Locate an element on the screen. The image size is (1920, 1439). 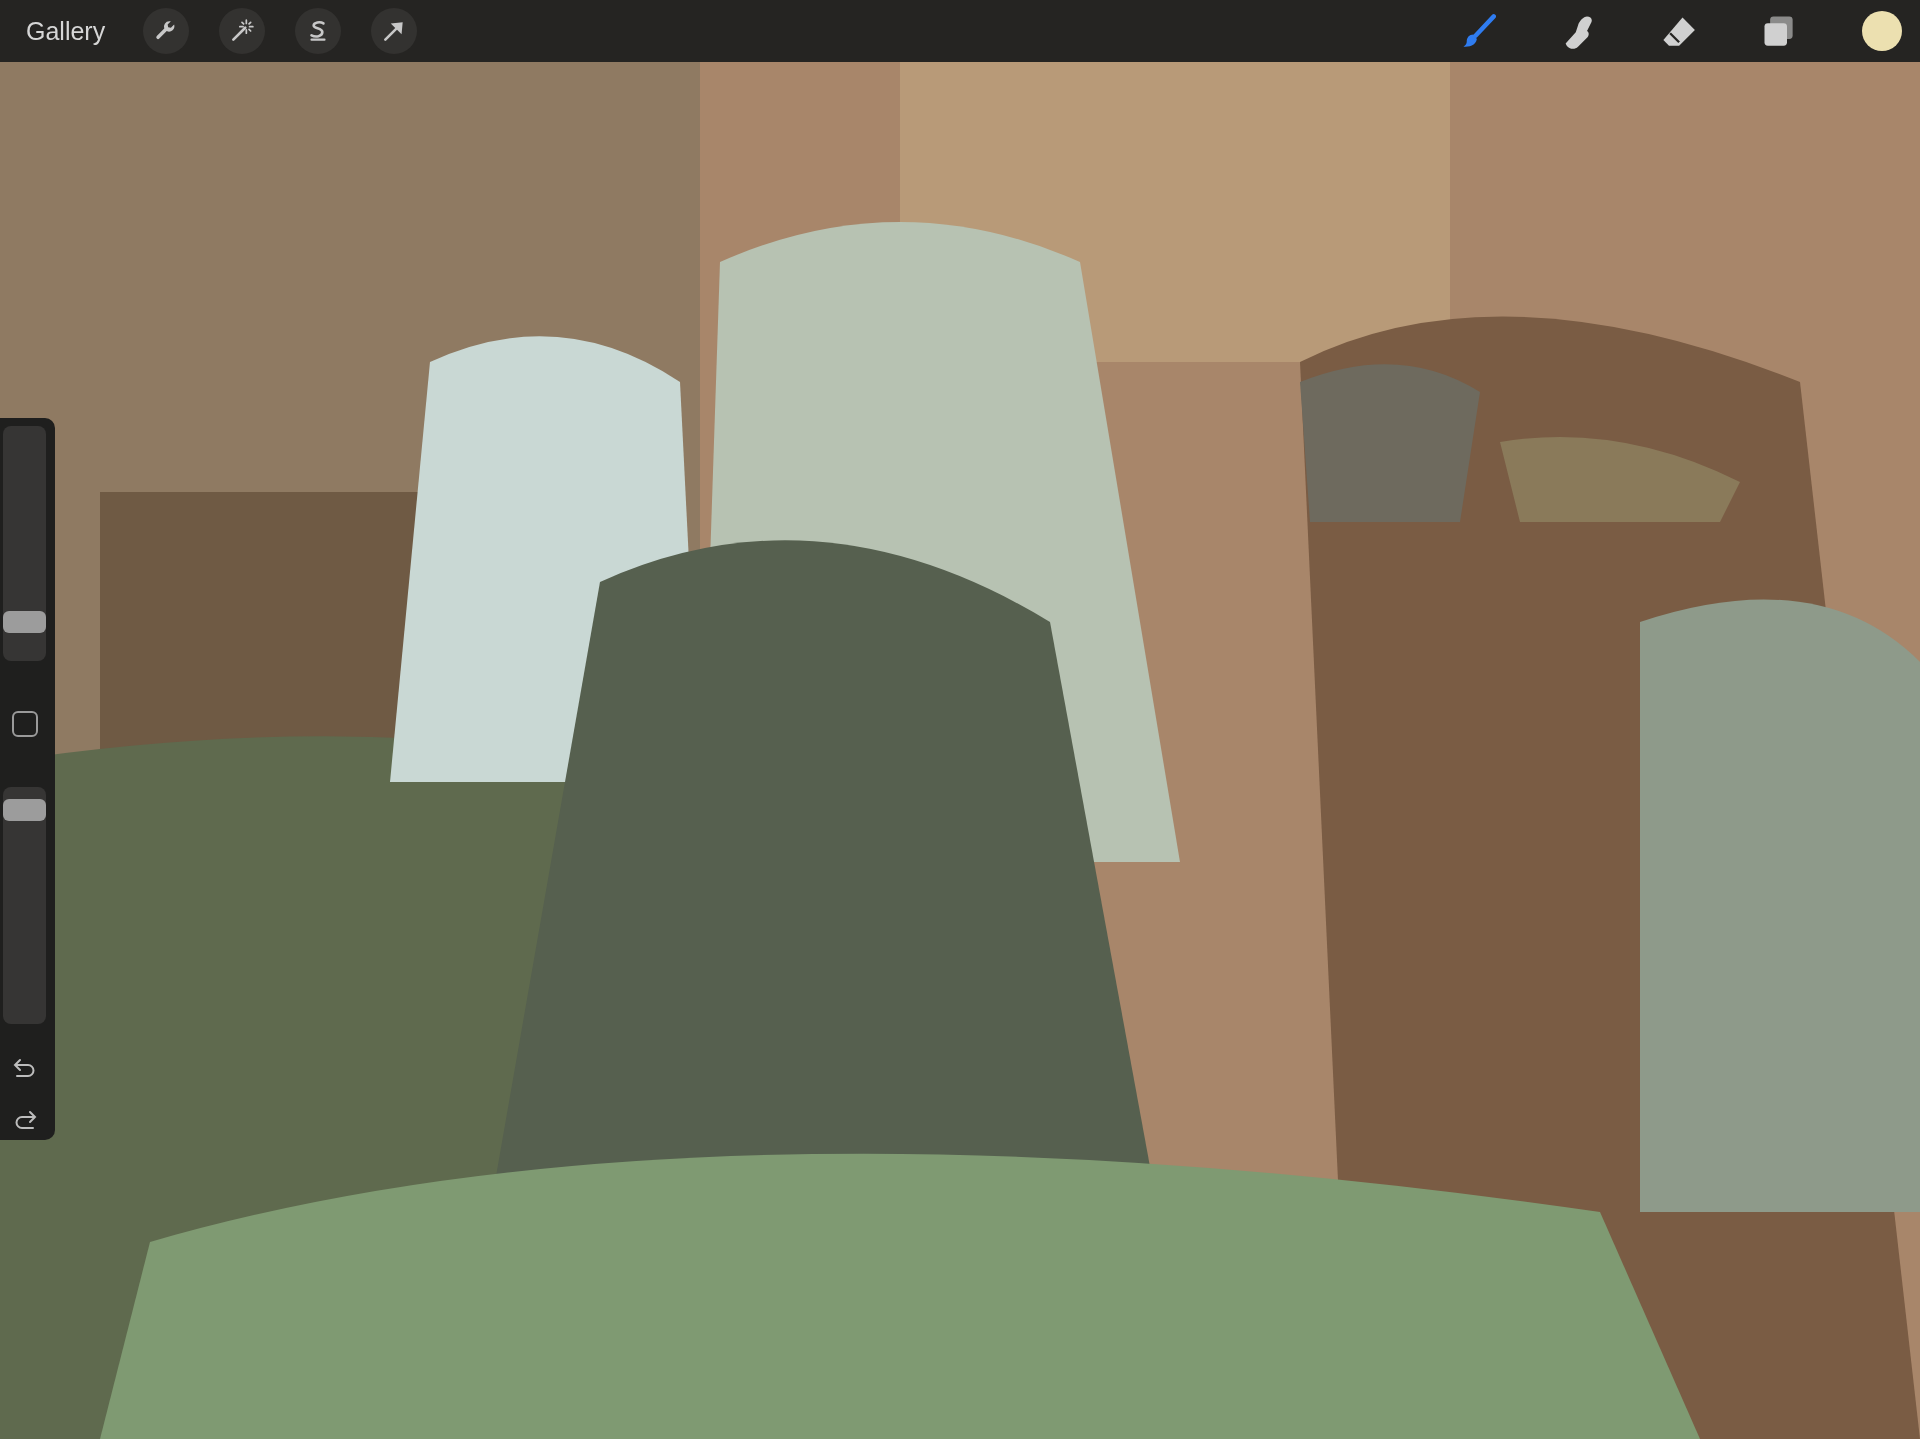
actions-button is located at coordinates (166, 31).